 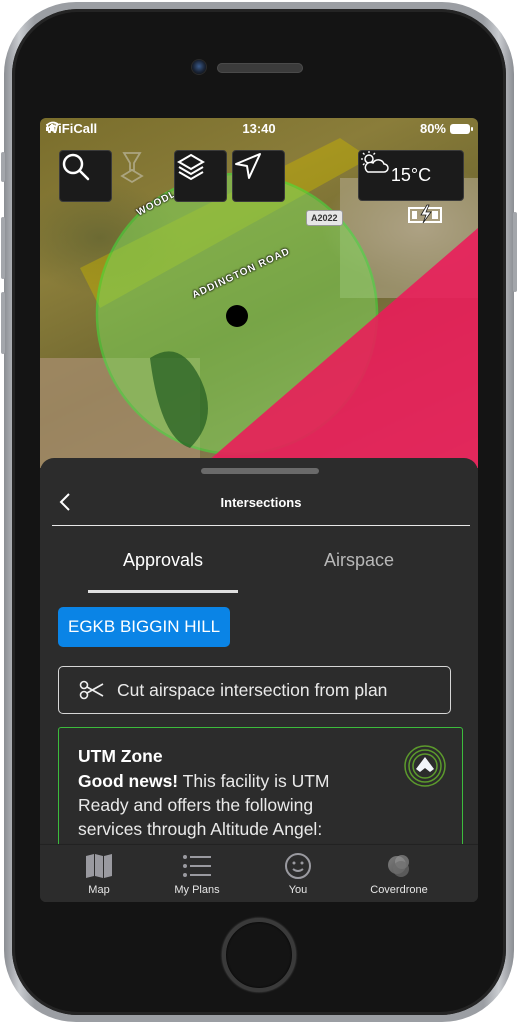 What do you see at coordinates (144, 627) in the screenshot?
I see `airport-badge: EGKB BIGGIN HILL` at bounding box center [144, 627].